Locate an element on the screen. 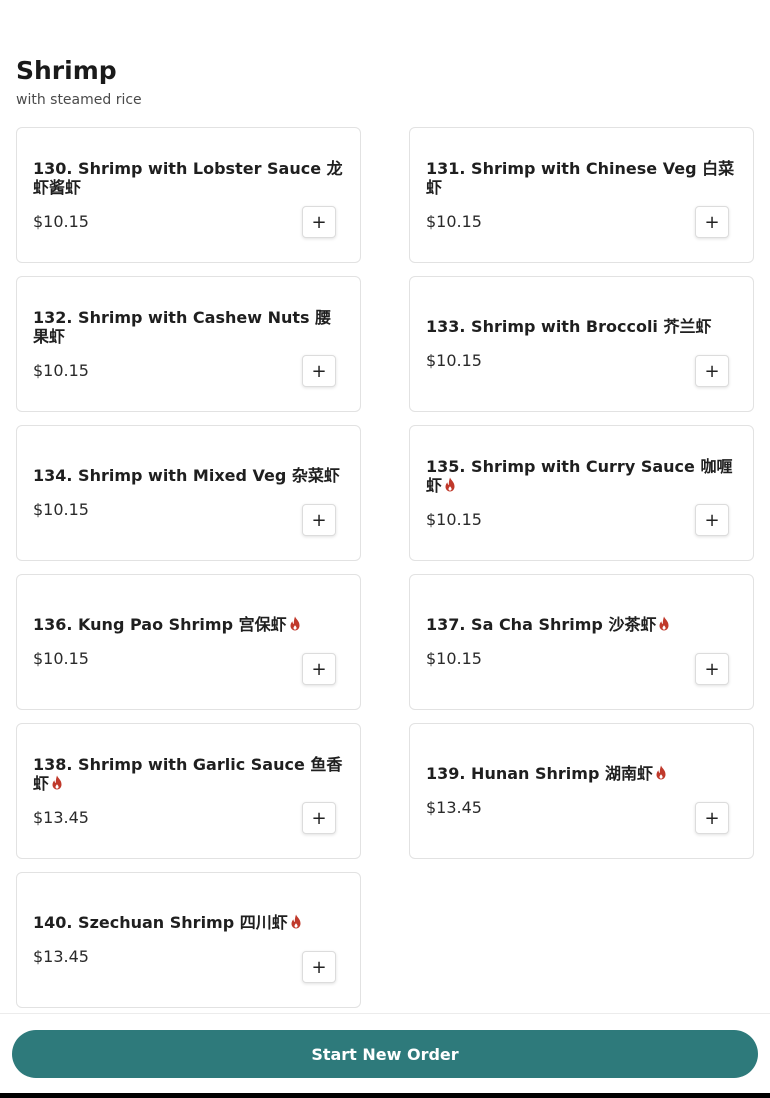 Image resolution: width=770 pixels, height=1098 pixels. menu-item-card: 140. Szechuan Shrimp 四川虾 $13.45 + is located at coordinates (188, 940).